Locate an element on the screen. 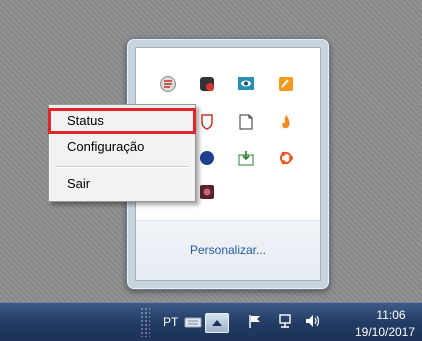  context-menu: Status Configuração Sair is located at coordinates (122, 153).